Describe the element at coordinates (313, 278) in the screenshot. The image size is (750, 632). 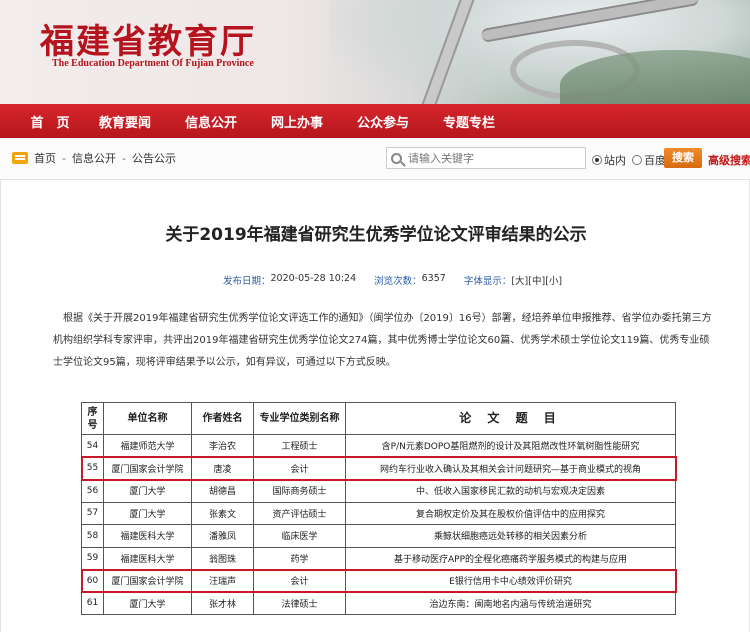
I see `publish-date: 2020-05-28 10:24` at that location.